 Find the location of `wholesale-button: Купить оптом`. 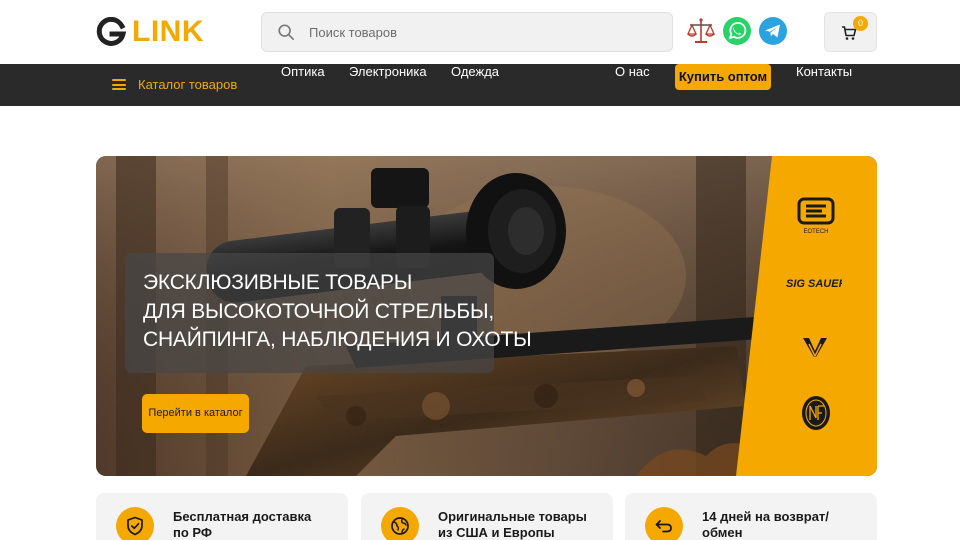

wholesale-button: Купить оптом is located at coordinates (723, 77).